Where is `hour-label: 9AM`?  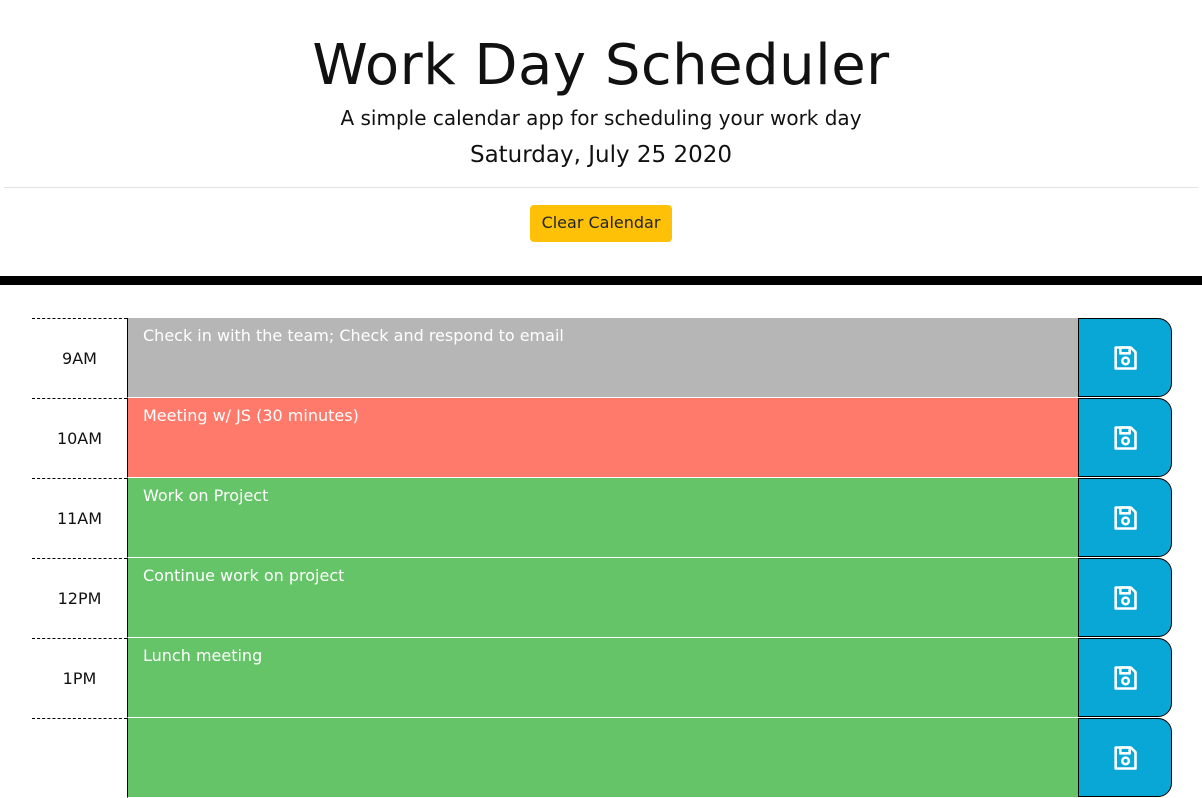
hour-label: 9AM is located at coordinates (79, 358).